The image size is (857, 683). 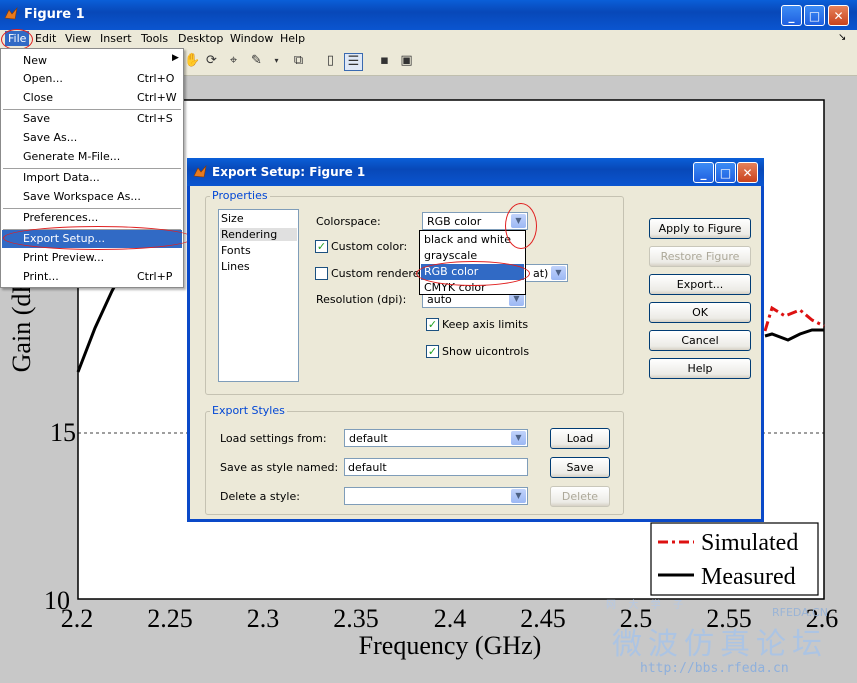 What do you see at coordinates (714, 668) in the screenshot?
I see `watermark-url: http://bbs.rfeda.cn` at bounding box center [714, 668].